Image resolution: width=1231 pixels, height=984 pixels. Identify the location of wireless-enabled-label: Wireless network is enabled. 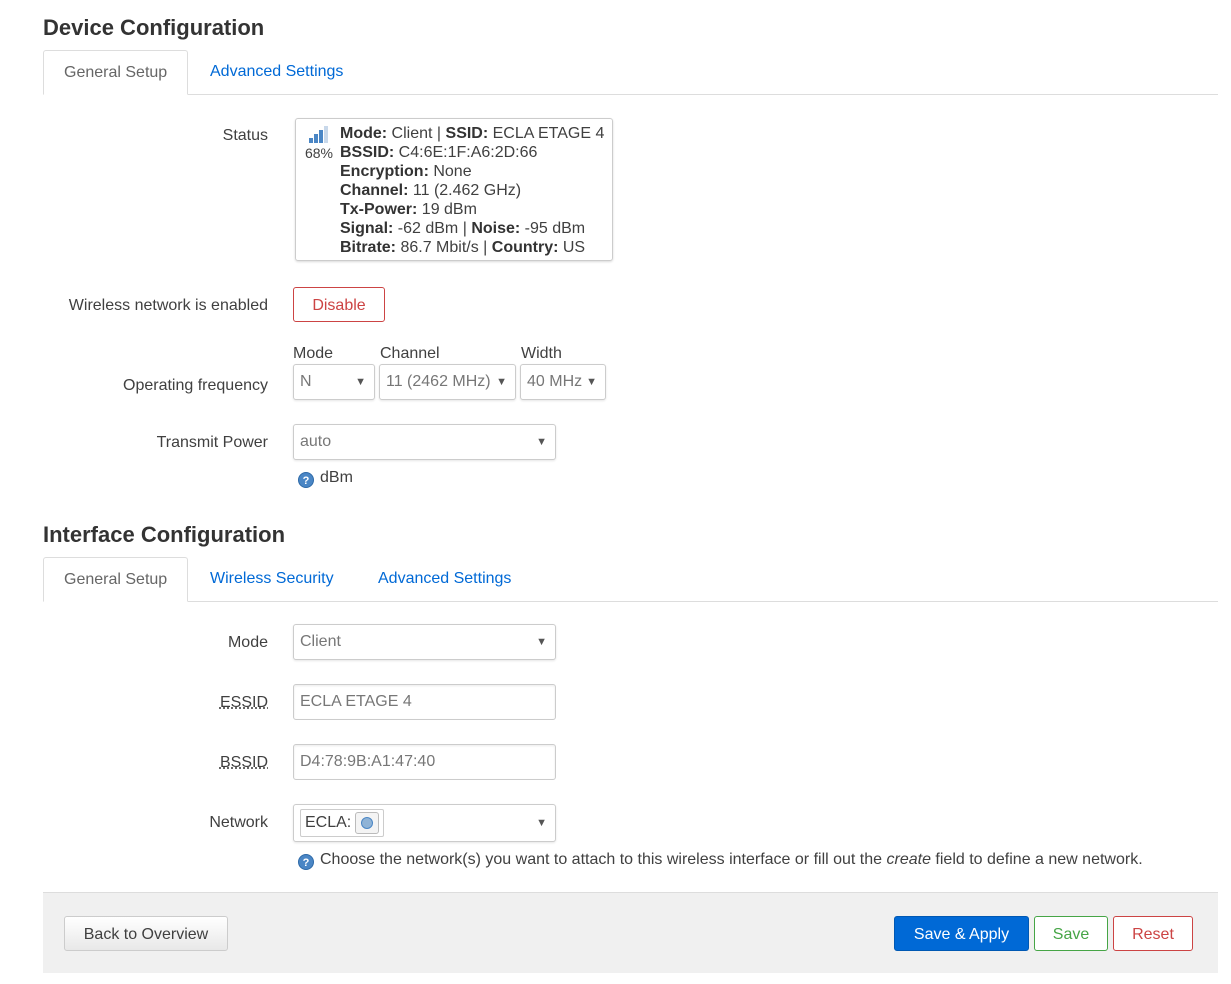
(168, 305).